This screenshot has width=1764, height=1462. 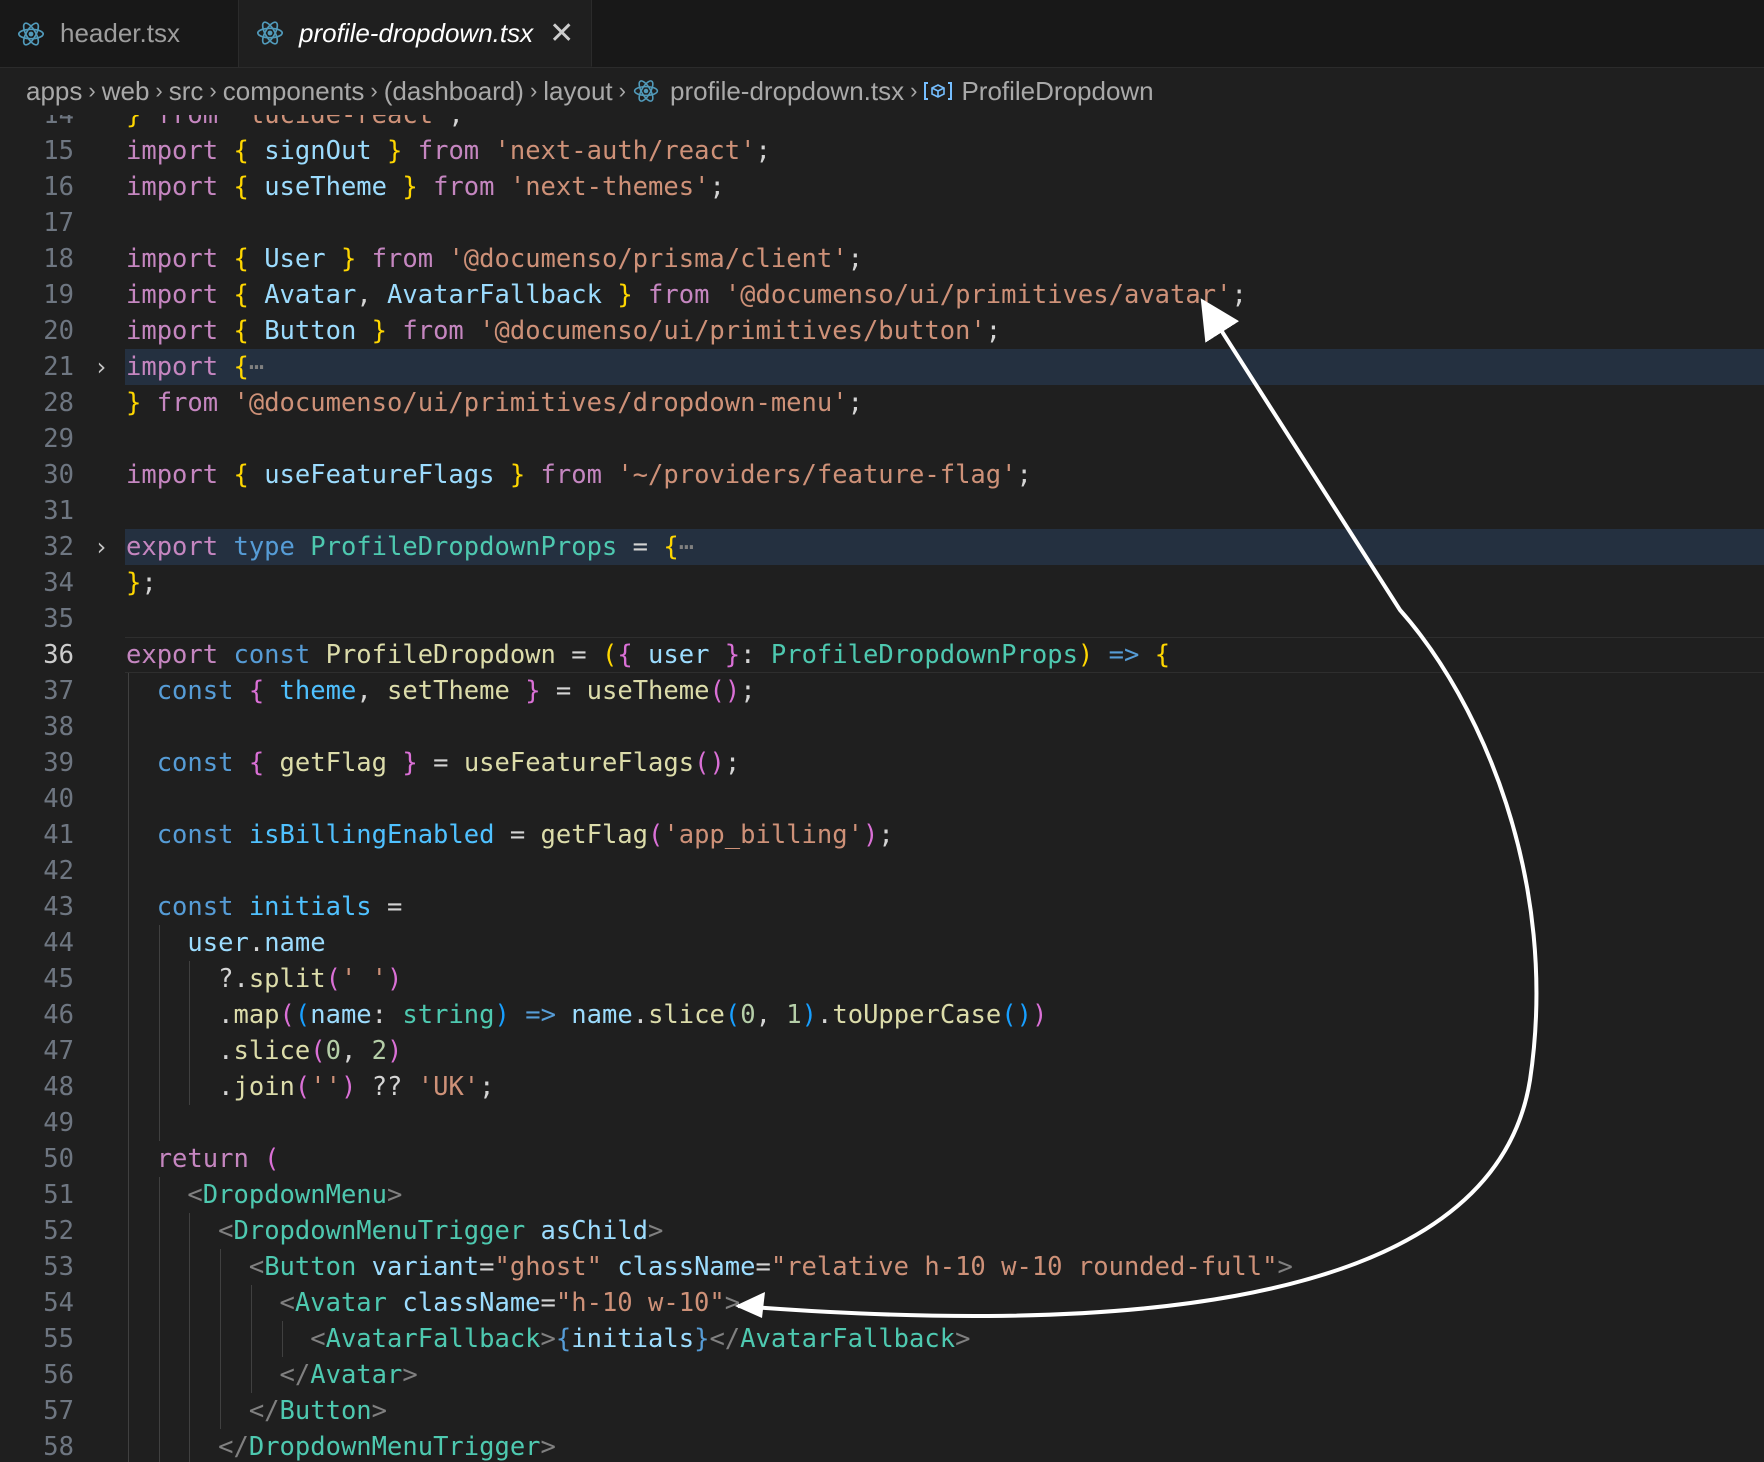 I want to click on code-token: variant, so click(x=425, y=1267).